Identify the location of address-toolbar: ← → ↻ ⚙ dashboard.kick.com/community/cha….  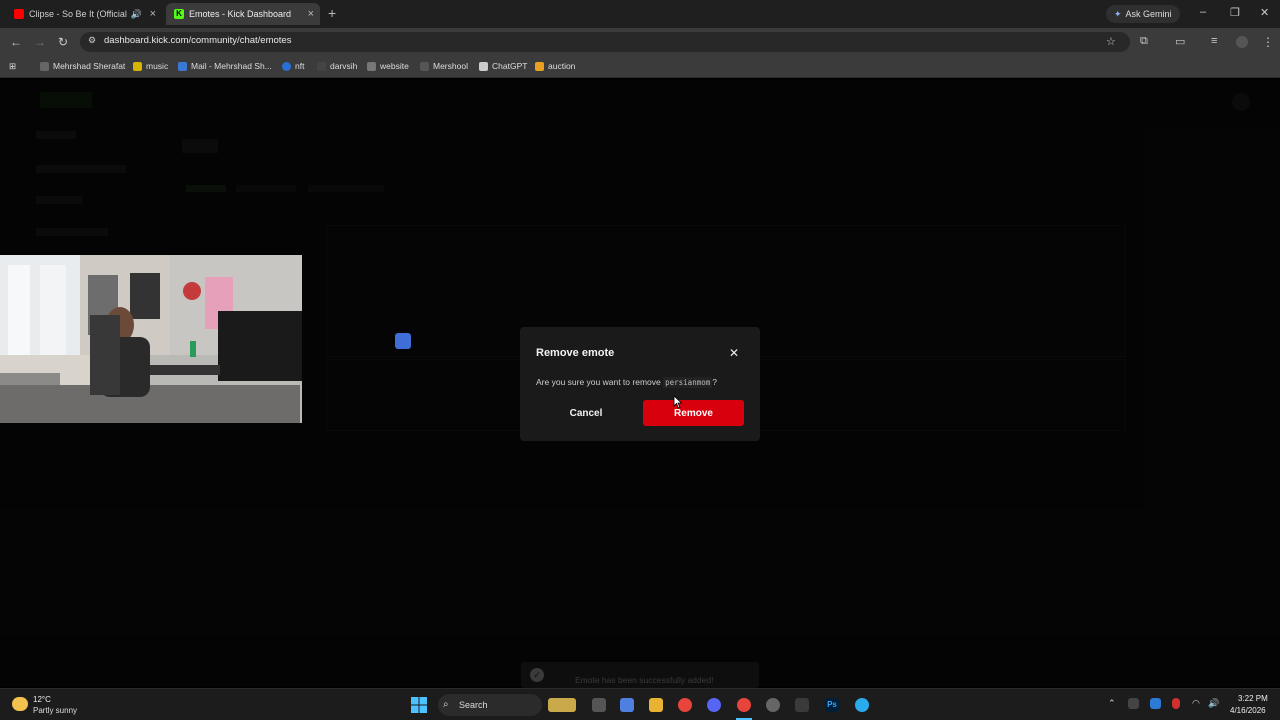
(640, 42).